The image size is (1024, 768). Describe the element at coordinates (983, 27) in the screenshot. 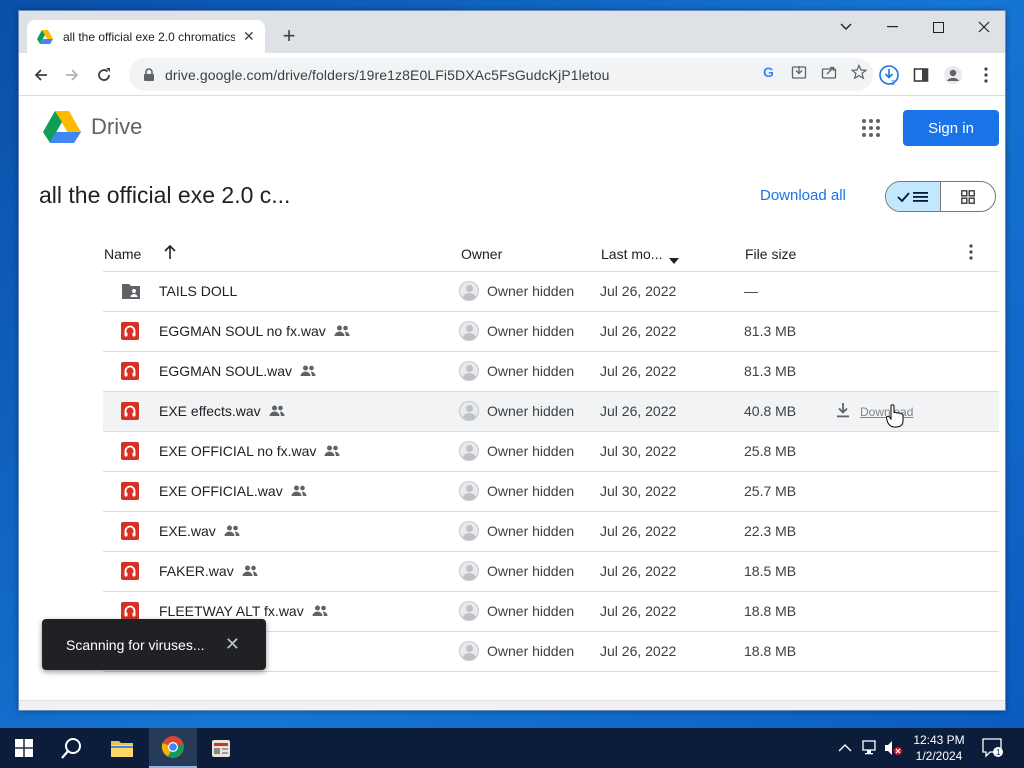

I see `close-window-button` at that location.